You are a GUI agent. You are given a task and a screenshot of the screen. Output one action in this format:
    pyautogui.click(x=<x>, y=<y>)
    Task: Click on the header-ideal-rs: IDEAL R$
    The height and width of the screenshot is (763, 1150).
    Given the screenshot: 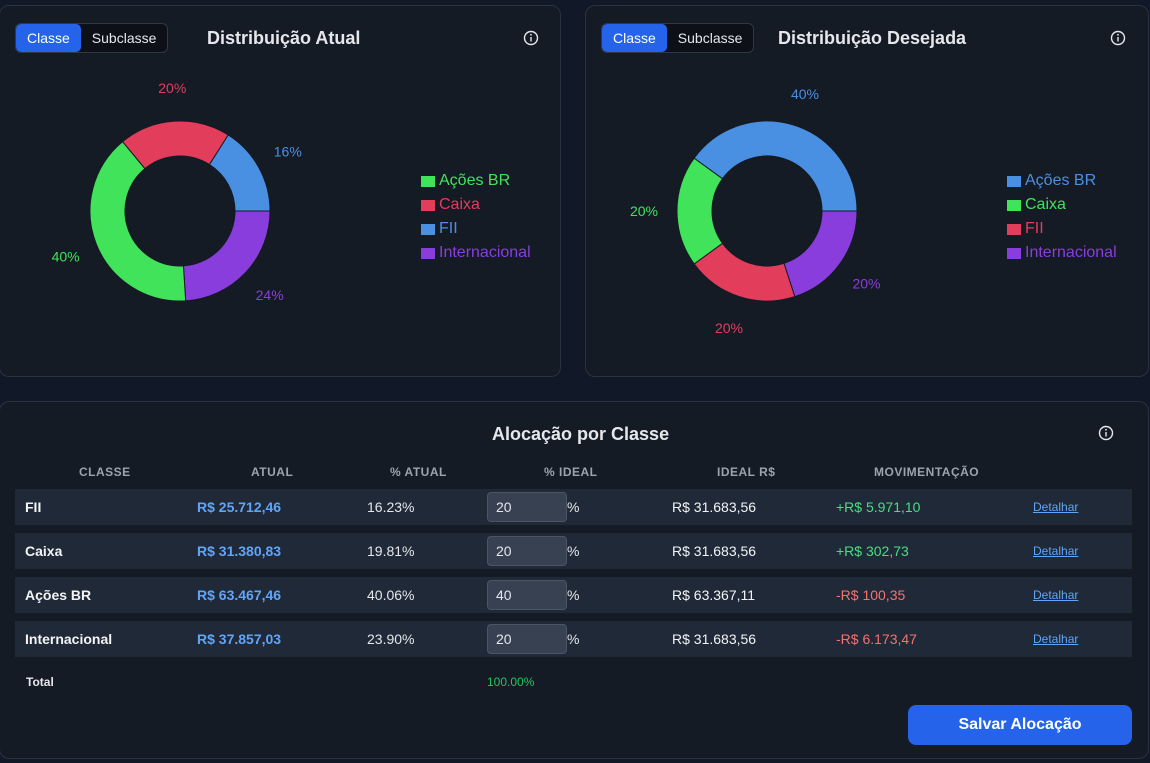 What is the action you would take?
    pyautogui.click(x=746, y=472)
    